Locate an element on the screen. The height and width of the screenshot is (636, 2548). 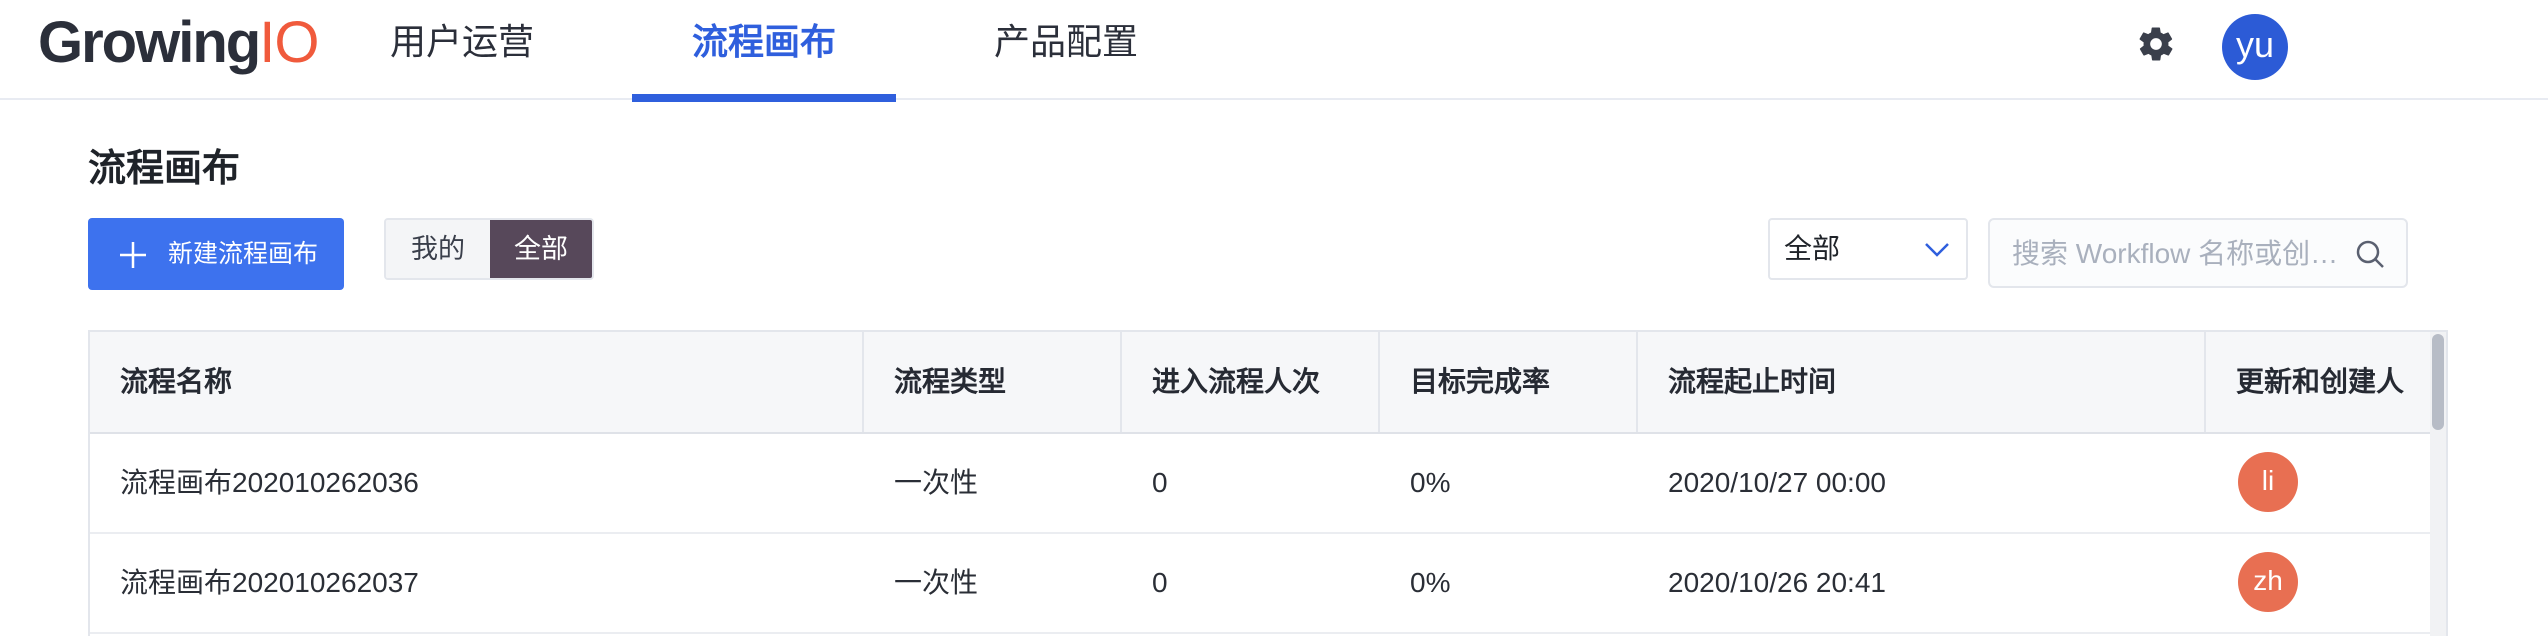
table-header: 流程名称 流程类型 进入流程人次 目标完成率 流程起止时间 更新和创建人 is located at coordinates (1268, 383).